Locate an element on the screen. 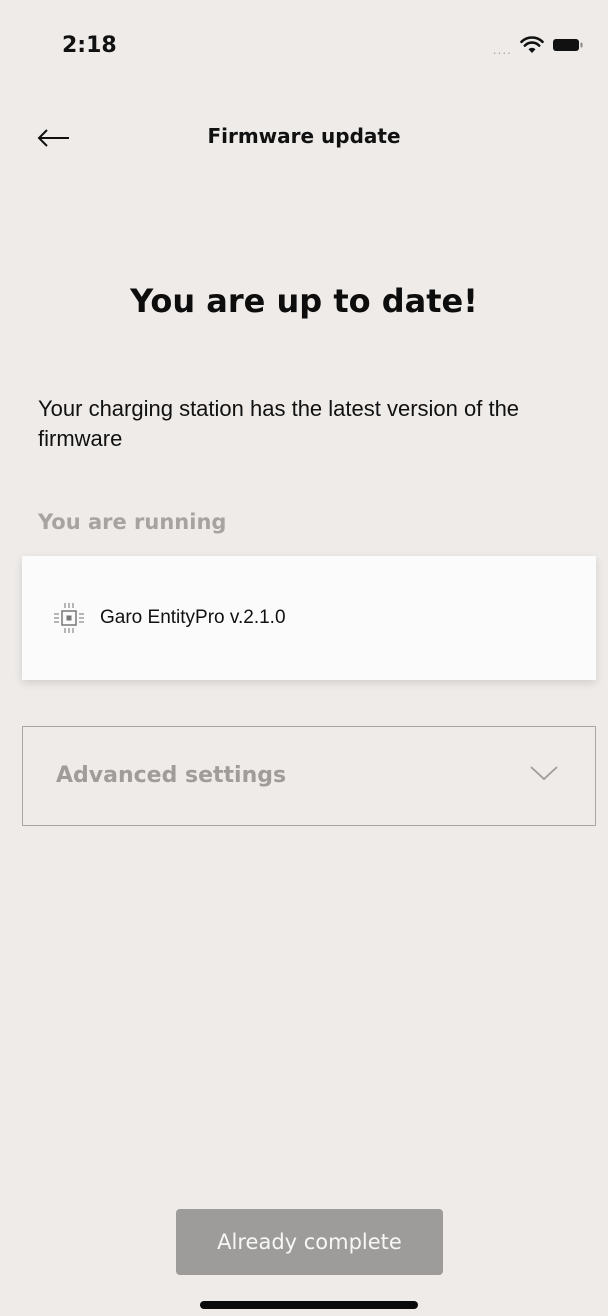 The width and height of the screenshot is (608, 1316). already-complete-button: Already complete is located at coordinates (309, 1242).